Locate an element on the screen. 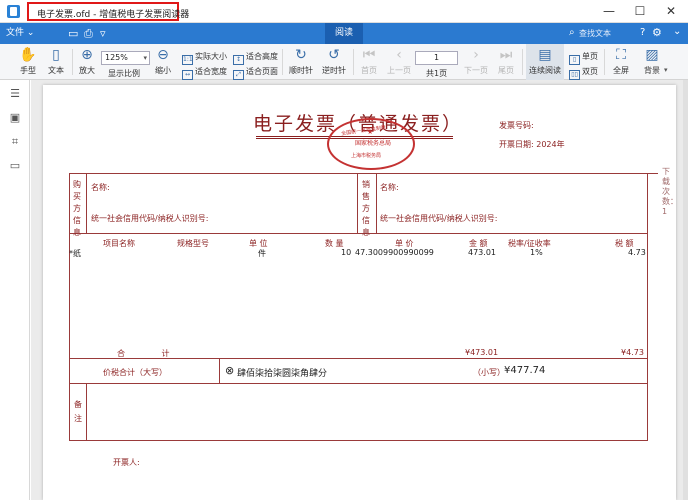 The width and height of the screenshot is (688, 500). vertical-scrollbar is located at coordinates (685, 290).